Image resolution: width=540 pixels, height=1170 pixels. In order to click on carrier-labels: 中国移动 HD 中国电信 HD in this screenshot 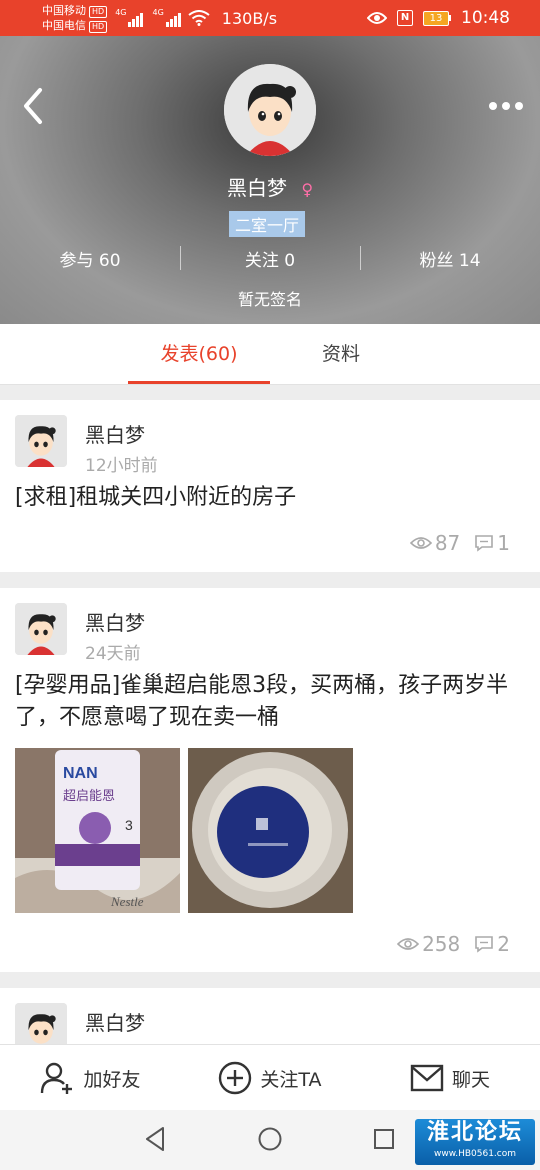, I will do `click(75, 18)`.